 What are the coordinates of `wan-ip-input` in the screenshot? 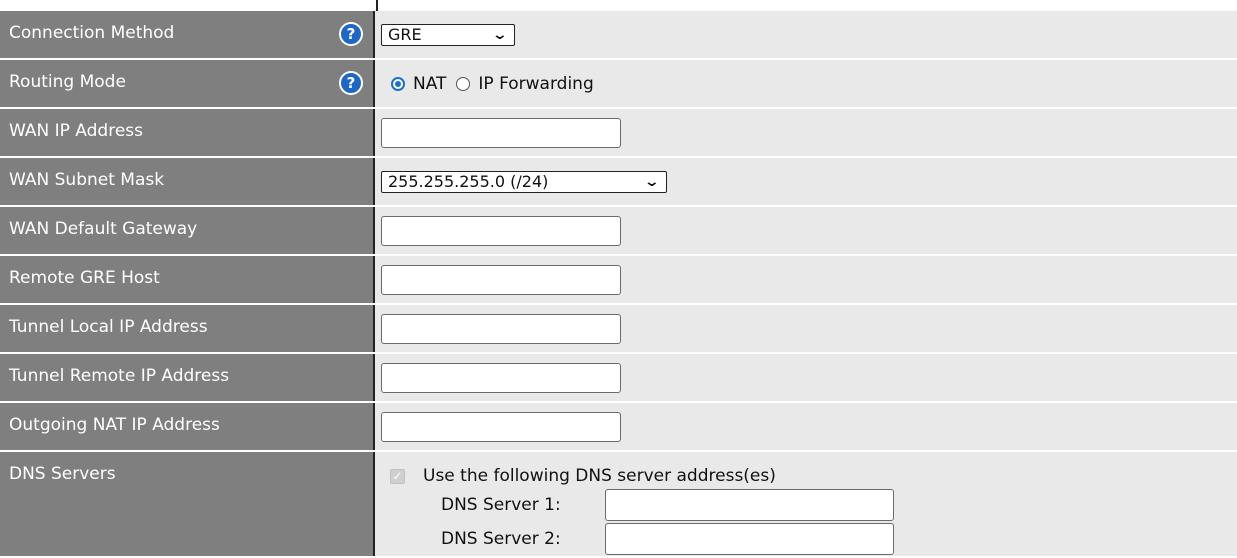 It's located at (501, 132).